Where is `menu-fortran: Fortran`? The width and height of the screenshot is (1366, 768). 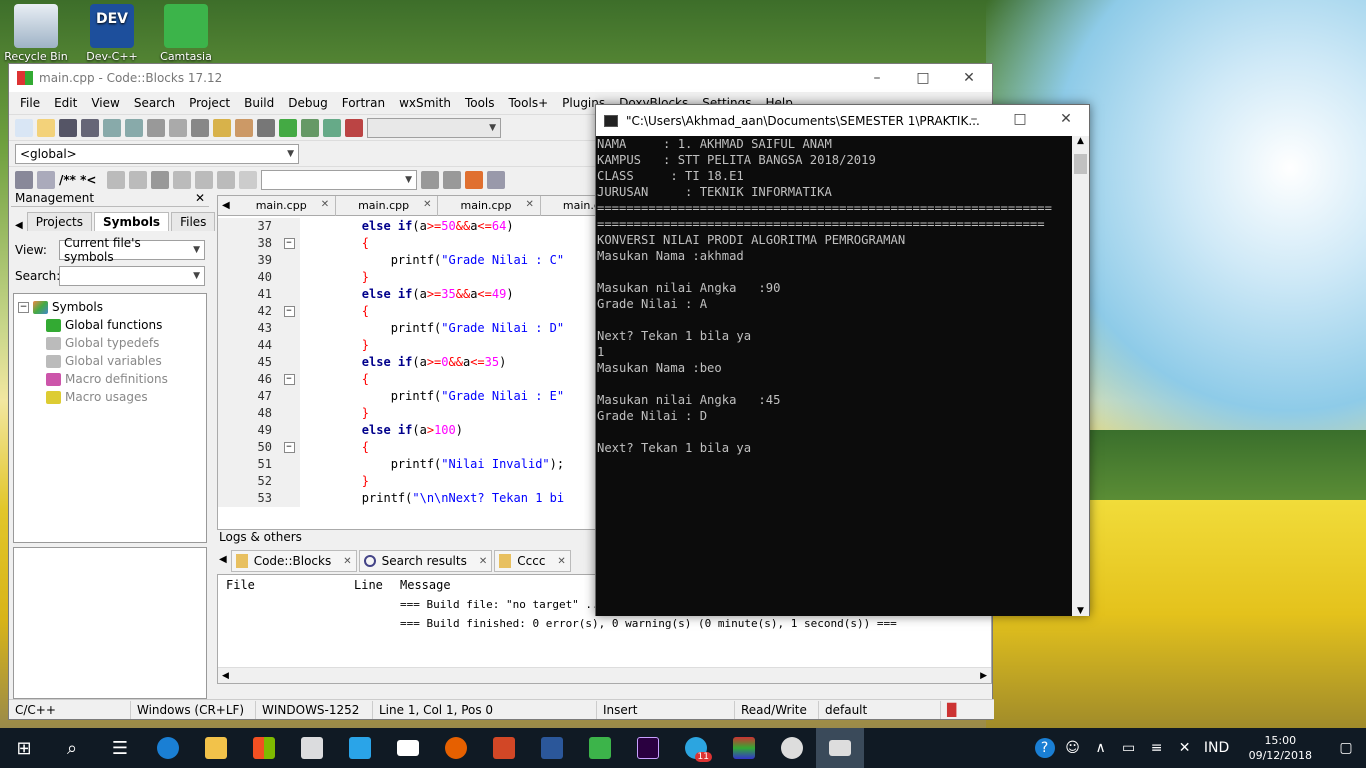 menu-fortran: Fortran is located at coordinates (363, 103).